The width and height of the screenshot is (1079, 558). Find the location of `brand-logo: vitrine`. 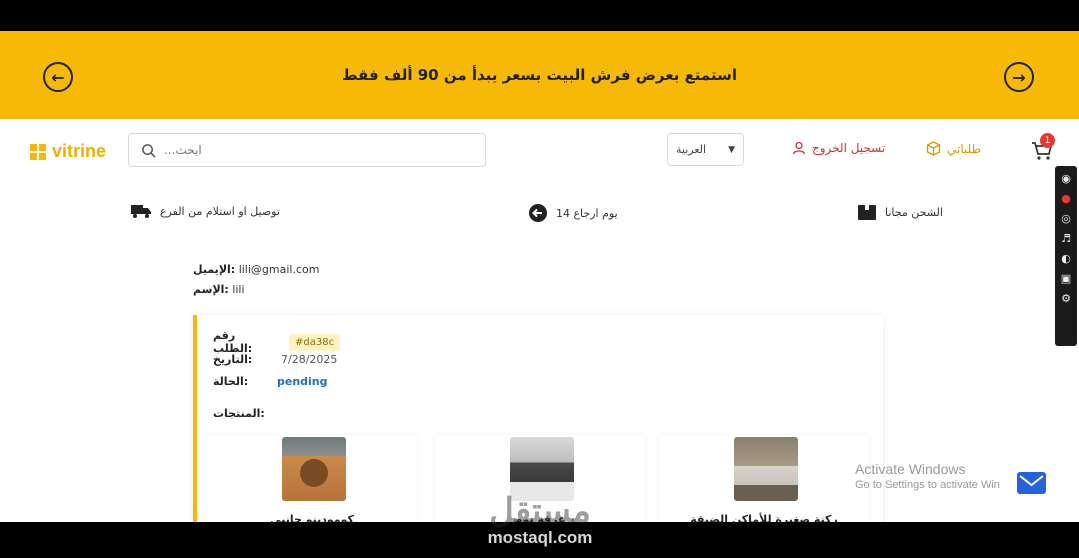

brand-logo: vitrine is located at coordinates (68, 151).